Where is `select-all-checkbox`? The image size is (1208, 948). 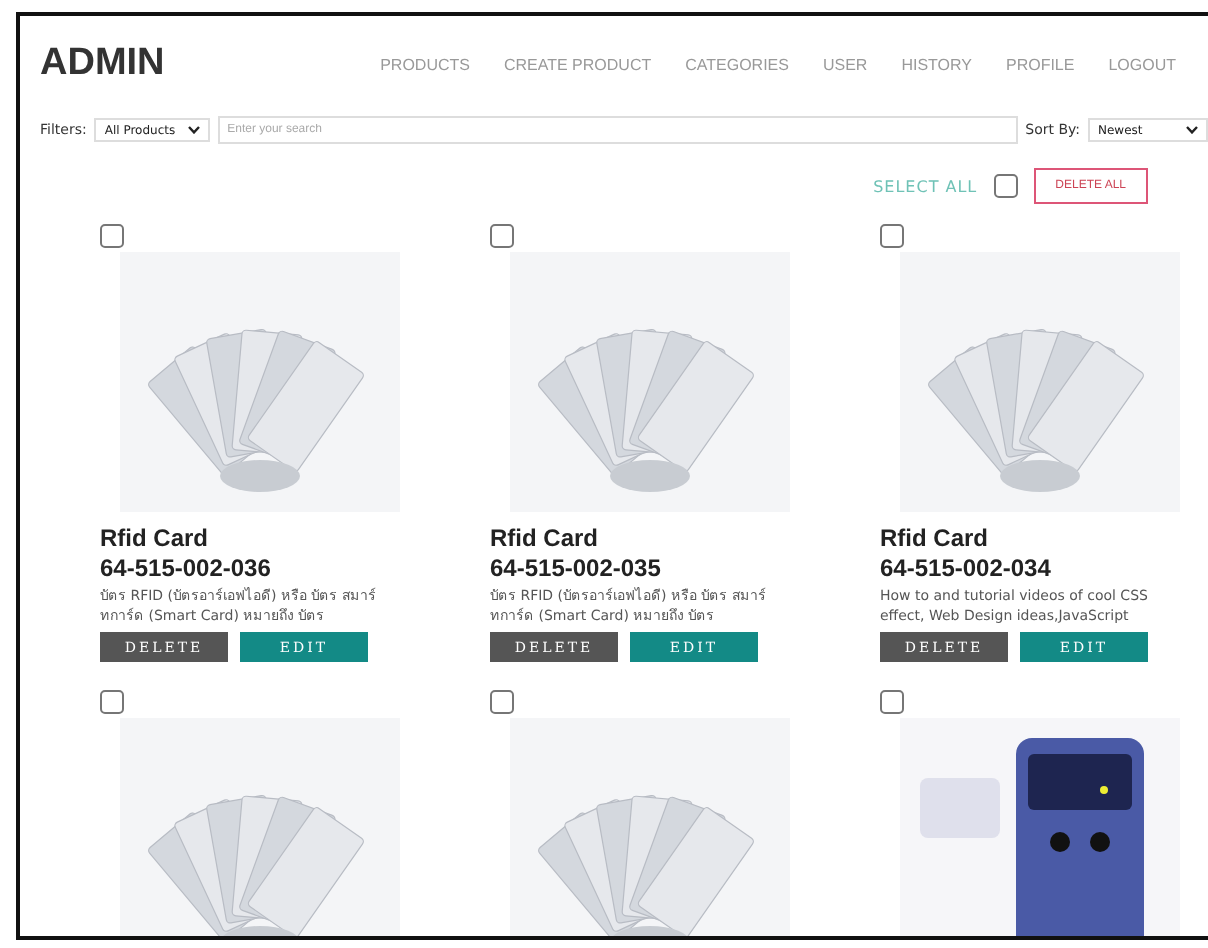 select-all-checkbox is located at coordinates (1005, 186).